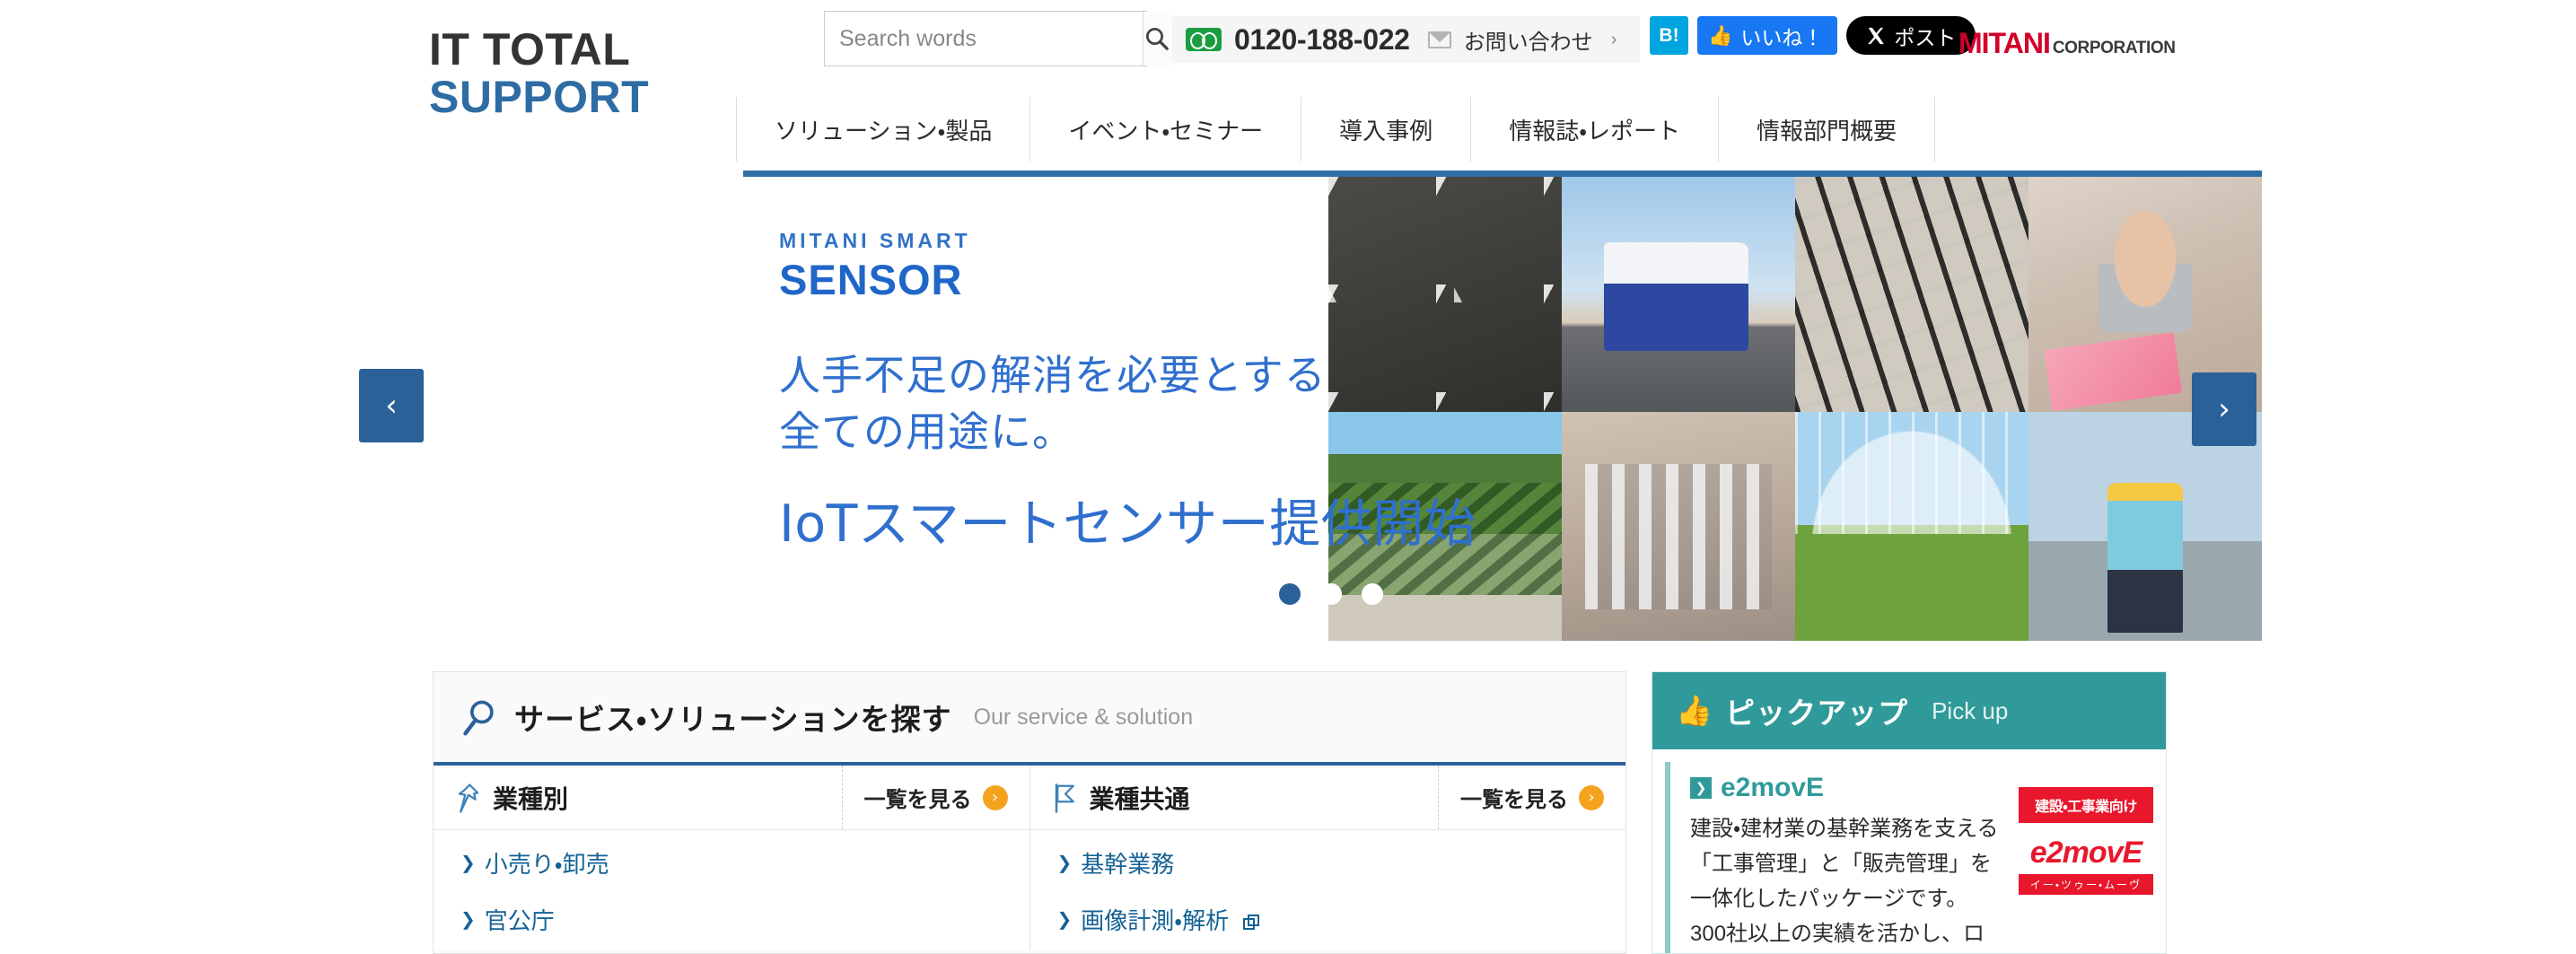 This screenshot has width=2576, height=954. What do you see at coordinates (2086, 884) in the screenshot?
I see `pickup-badge-logo-reading: イー・ツゥー・ムーヴ` at bounding box center [2086, 884].